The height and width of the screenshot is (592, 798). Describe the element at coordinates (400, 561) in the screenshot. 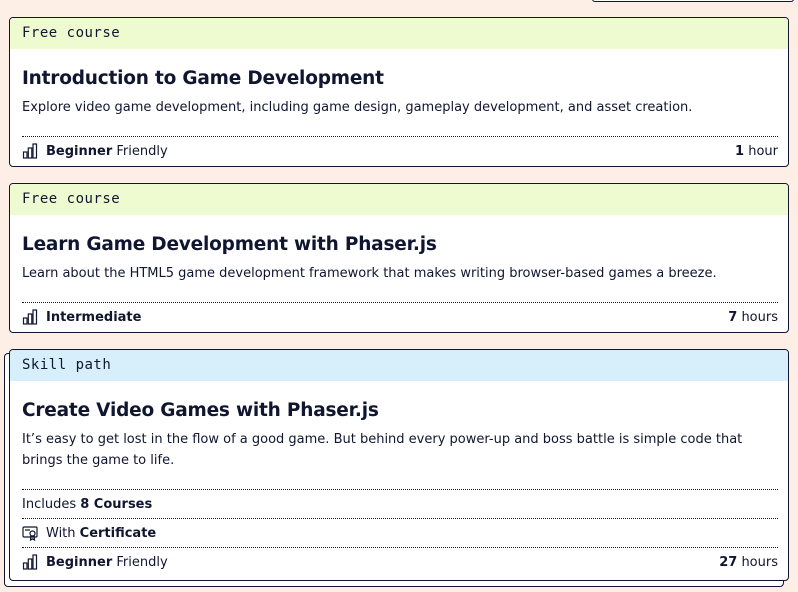

I see `difficulty-row: Beginner Friendly 27 hours` at that location.